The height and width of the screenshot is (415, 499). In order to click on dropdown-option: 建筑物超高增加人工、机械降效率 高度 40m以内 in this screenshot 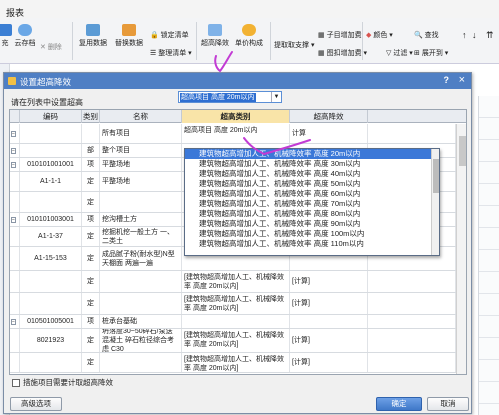, I will do `click(312, 174)`.